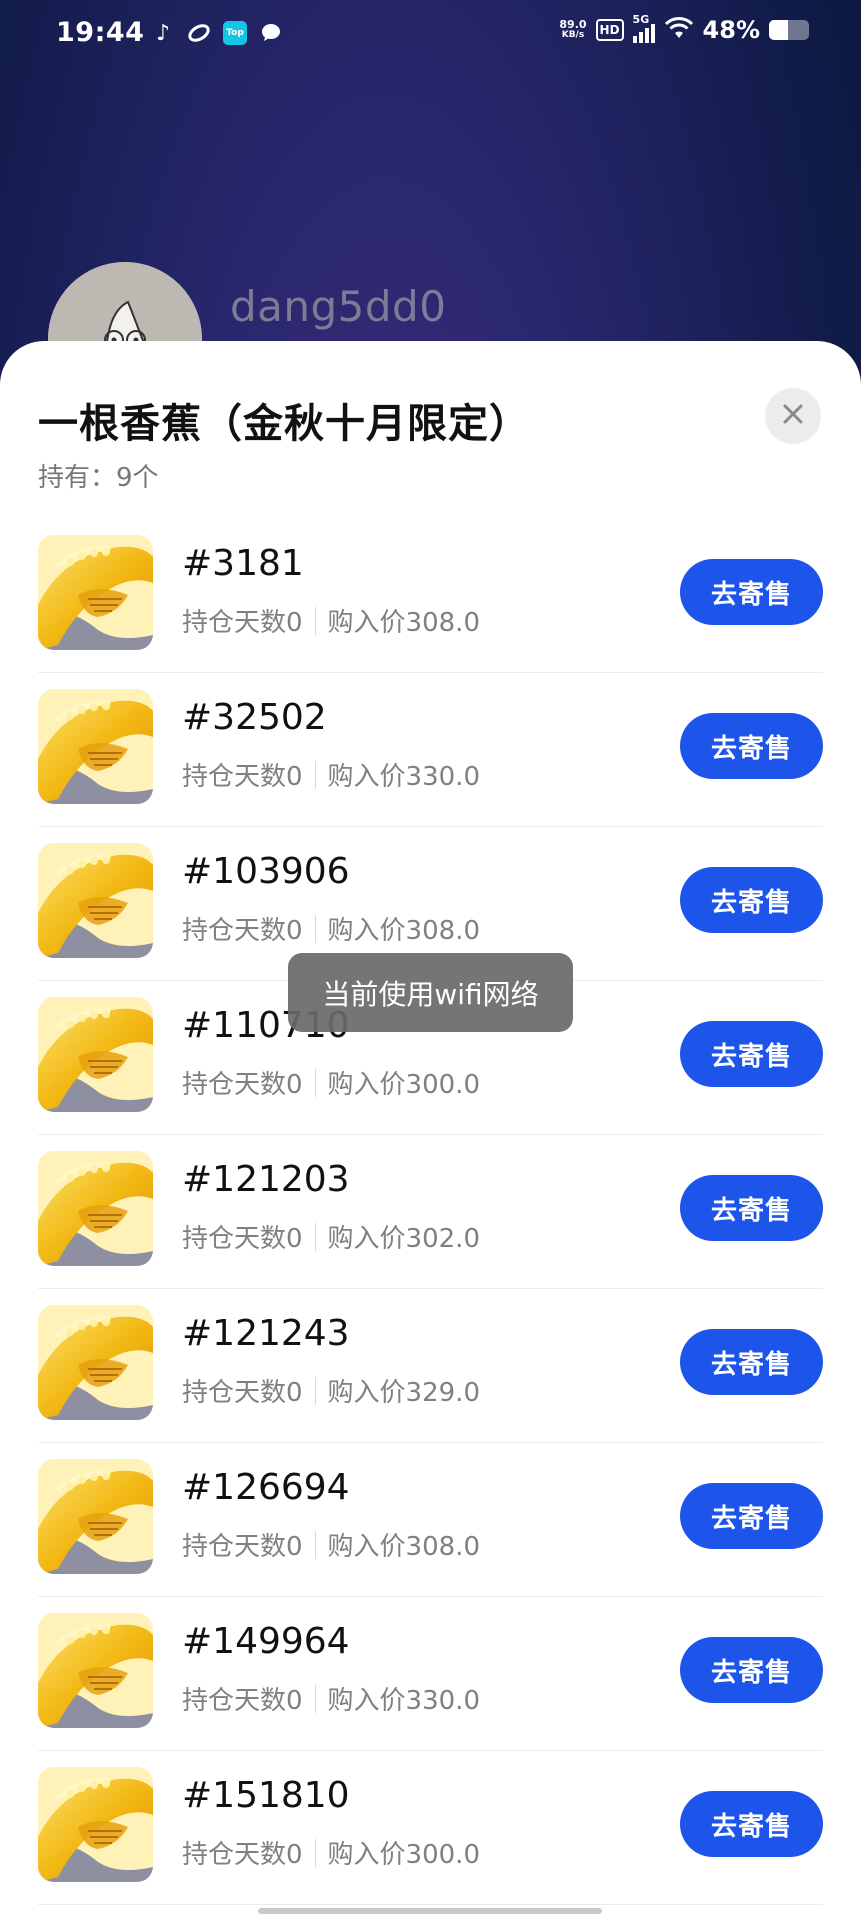  I want to click on close-button, so click(793, 416).